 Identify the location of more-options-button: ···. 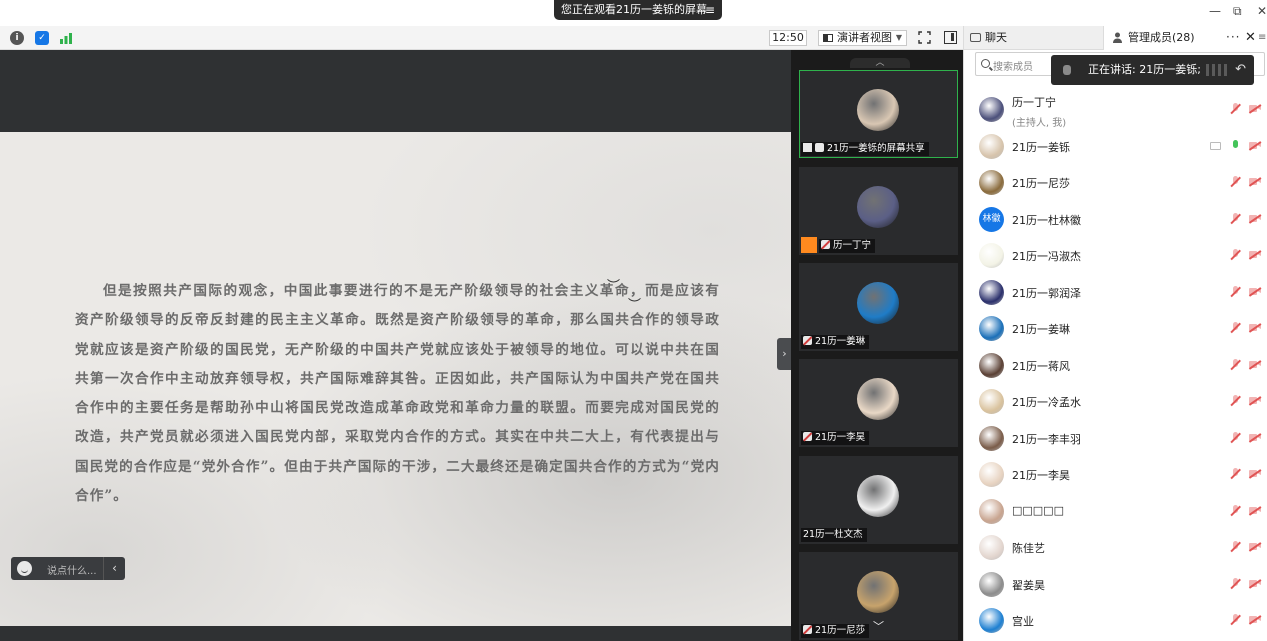
(1233, 37).